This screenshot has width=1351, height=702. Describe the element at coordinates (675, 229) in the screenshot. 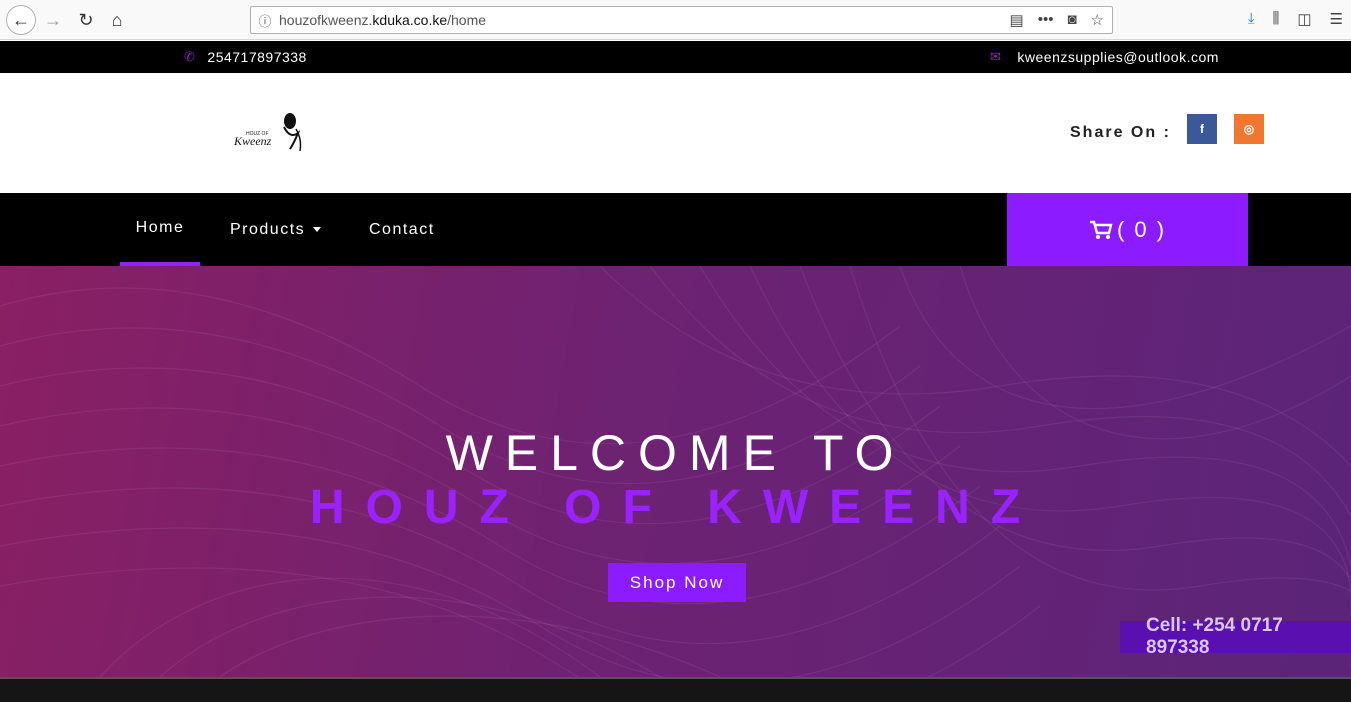

I see `main-nav: Home Products Contact ( 0 )` at that location.